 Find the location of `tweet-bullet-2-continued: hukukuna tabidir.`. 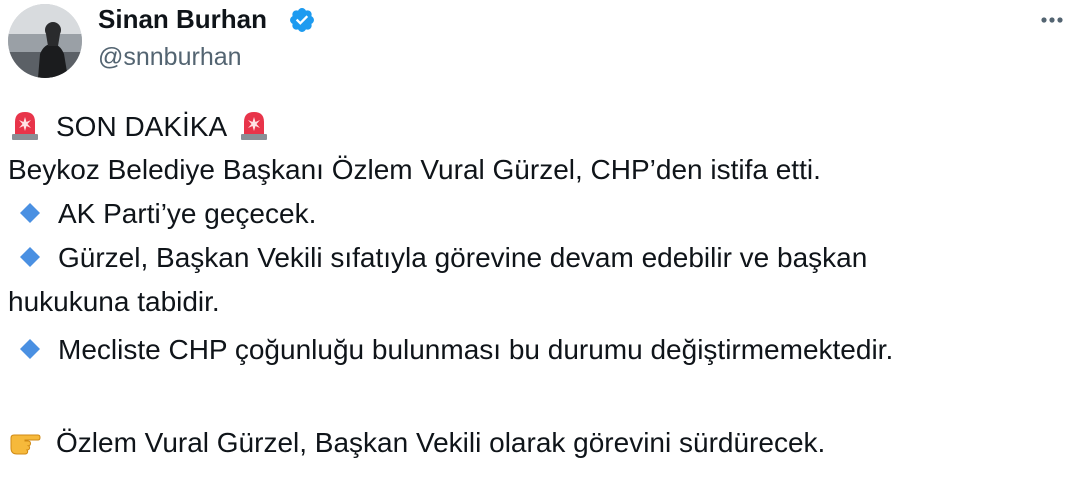

tweet-bullet-2-continued: hukukuna tabidir. is located at coordinates (114, 301).